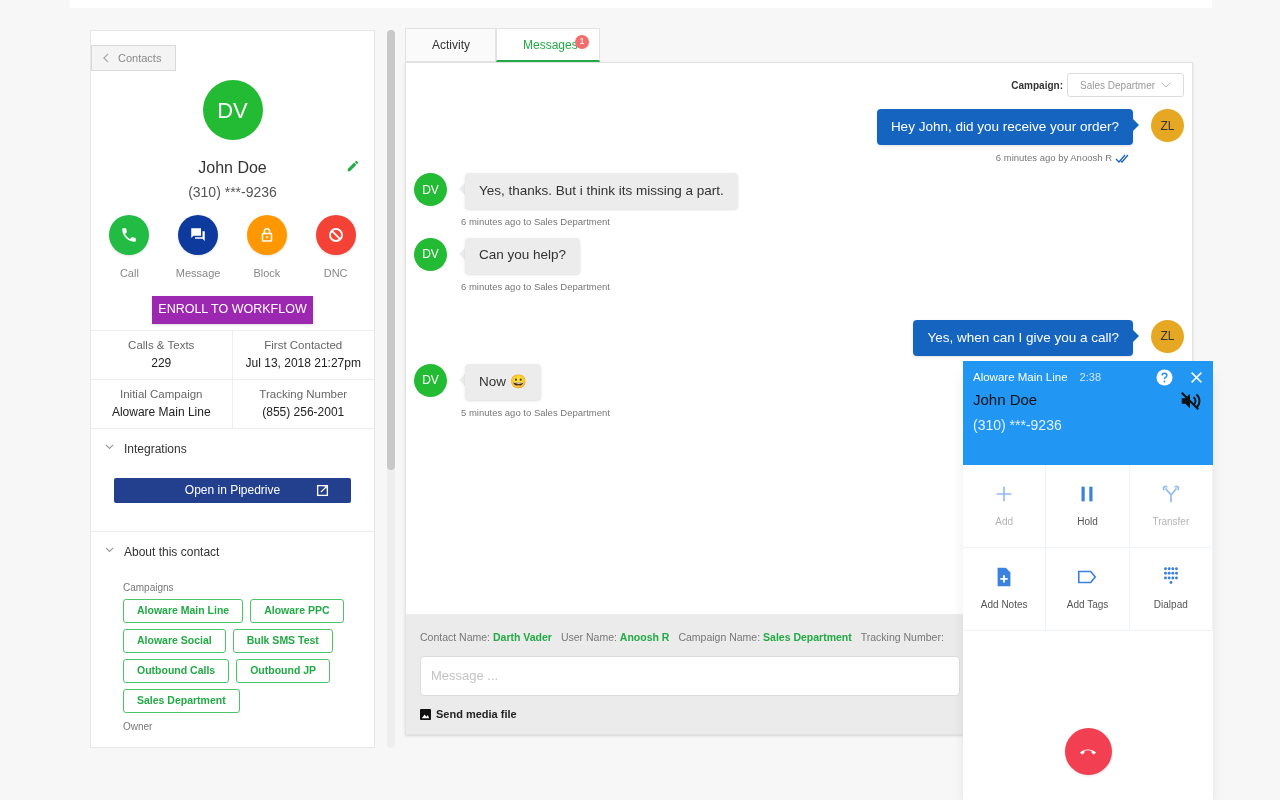 Image resolution: width=1280 pixels, height=800 pixels. What do you see at coordinates (1053, 158) in the screenshot?
I see `message-meta: 6 minutes ago by Anoosh R` at bounding box center [1053, 158].